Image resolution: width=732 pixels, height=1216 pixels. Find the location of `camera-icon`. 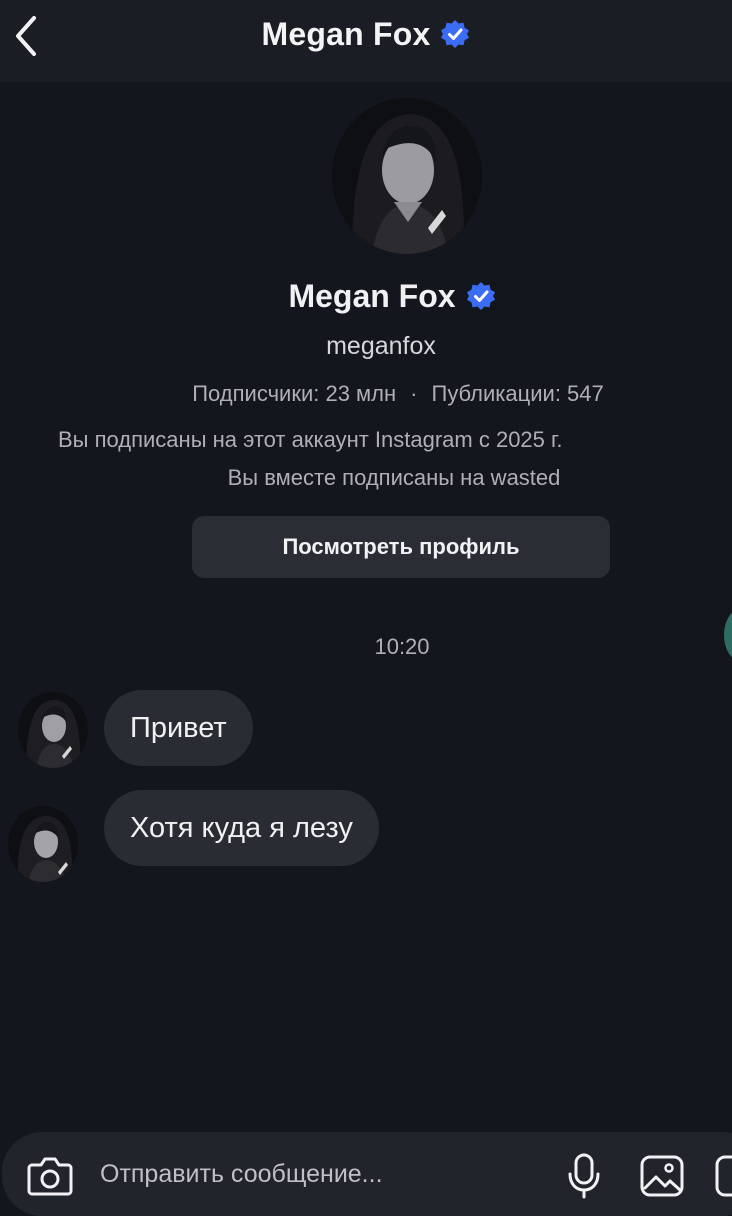

camera-icon is located at coordinates (50, 1176).